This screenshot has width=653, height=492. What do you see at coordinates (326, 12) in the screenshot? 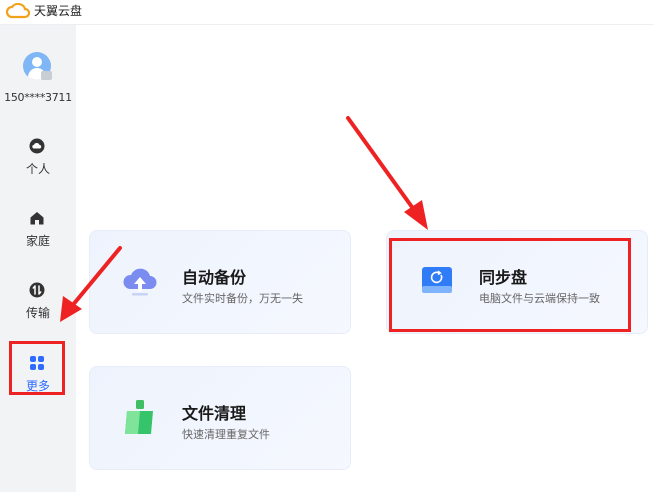
I see `title-bar: 天翼云盘` at bounding box center [326, 12].